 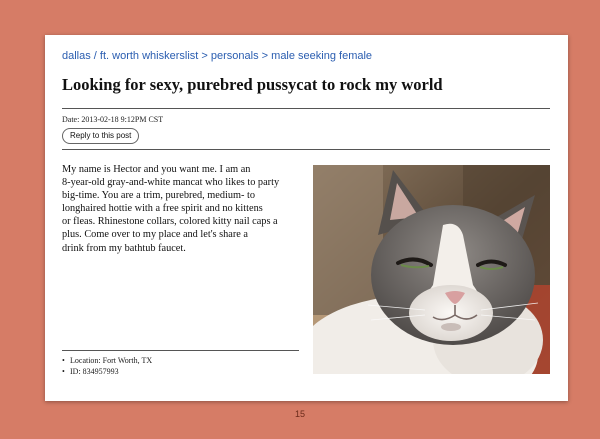 What do you see at coordinates (94, 371) in the screenshot?
I see `id-text: ID: 834957993` at bounding box center [94, 371].